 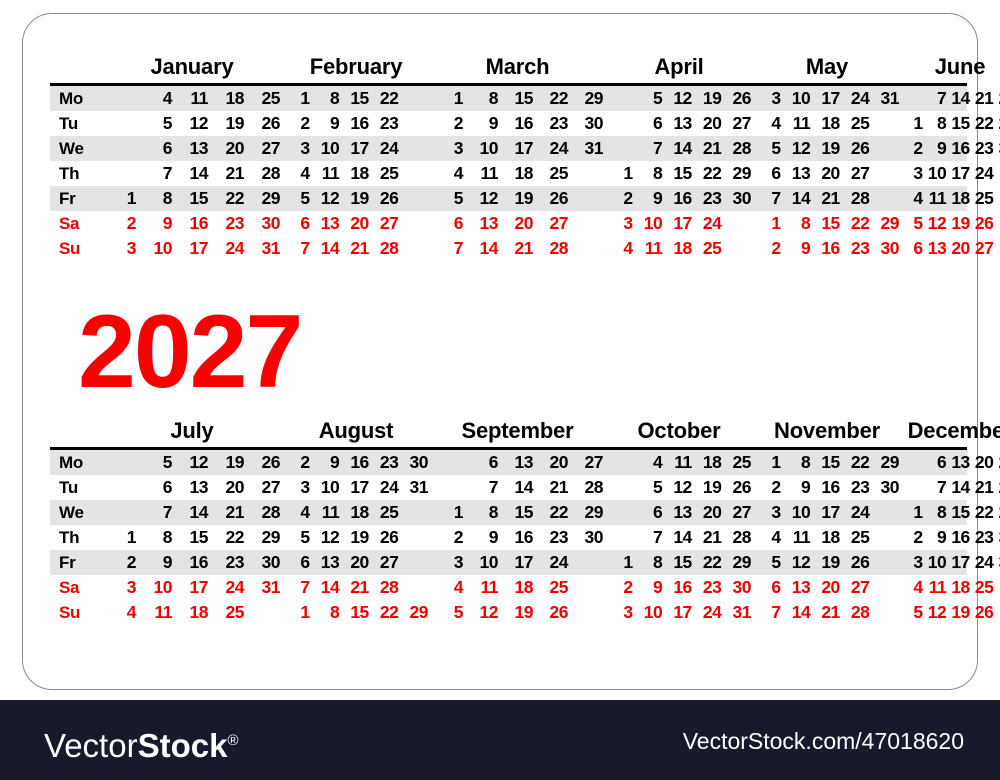 What do you see at coordinates (271, 462) in the screenshot?
I see `day-cell: 26` at bounding box center [271, 462].